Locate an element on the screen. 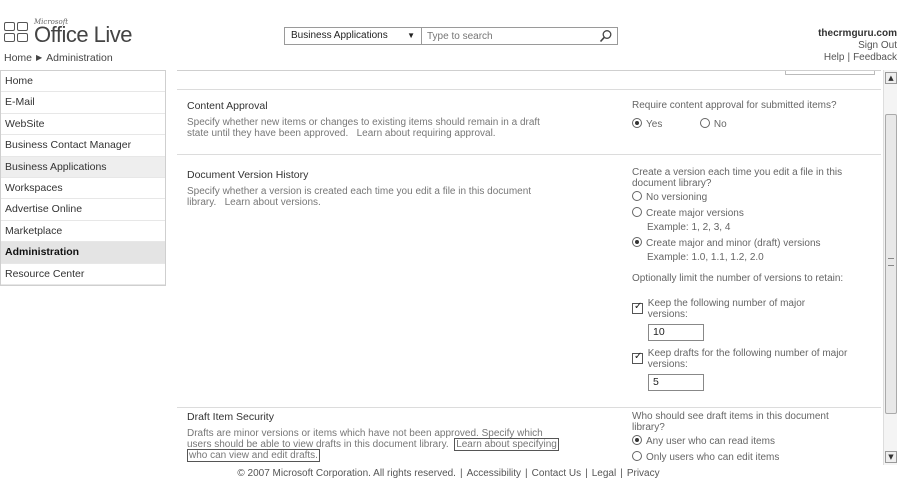 The height and width of the screenshot is (483, 897). scroll-down-icon: ▼ is located at coordinates (891, 457).